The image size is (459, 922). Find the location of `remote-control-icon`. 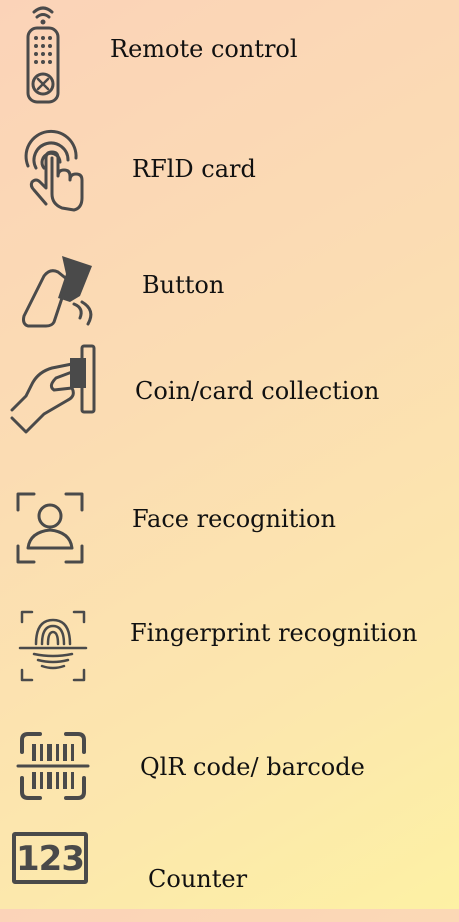

remote-control-icon is located at coordinates (43, 52).